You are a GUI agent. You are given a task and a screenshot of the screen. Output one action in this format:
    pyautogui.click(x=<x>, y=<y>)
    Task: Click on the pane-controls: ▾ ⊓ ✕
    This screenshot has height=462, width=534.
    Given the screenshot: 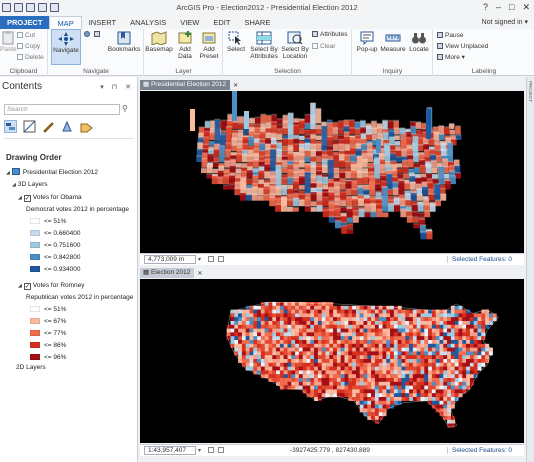 What is the action you would take?
    pyautogui.click(x=117, y=87)
    